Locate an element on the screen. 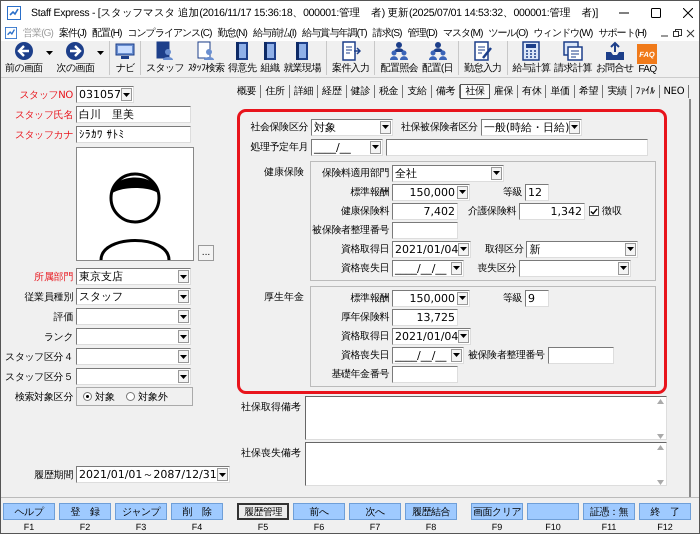 The image size is (700, 534). tab: 住所 is located at coordinates (275, 91).